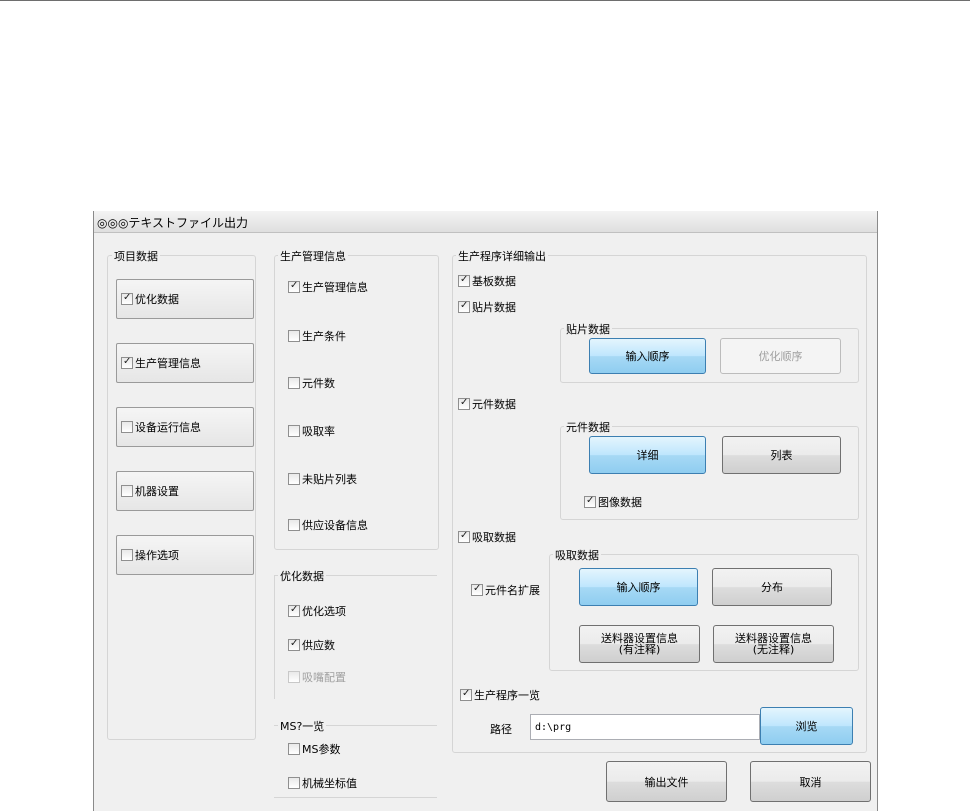 The image size is (970, 811). Describe the element at coordinates (639, 649) in the screenshot. I see `button-line-2: (有注释)` at that location.